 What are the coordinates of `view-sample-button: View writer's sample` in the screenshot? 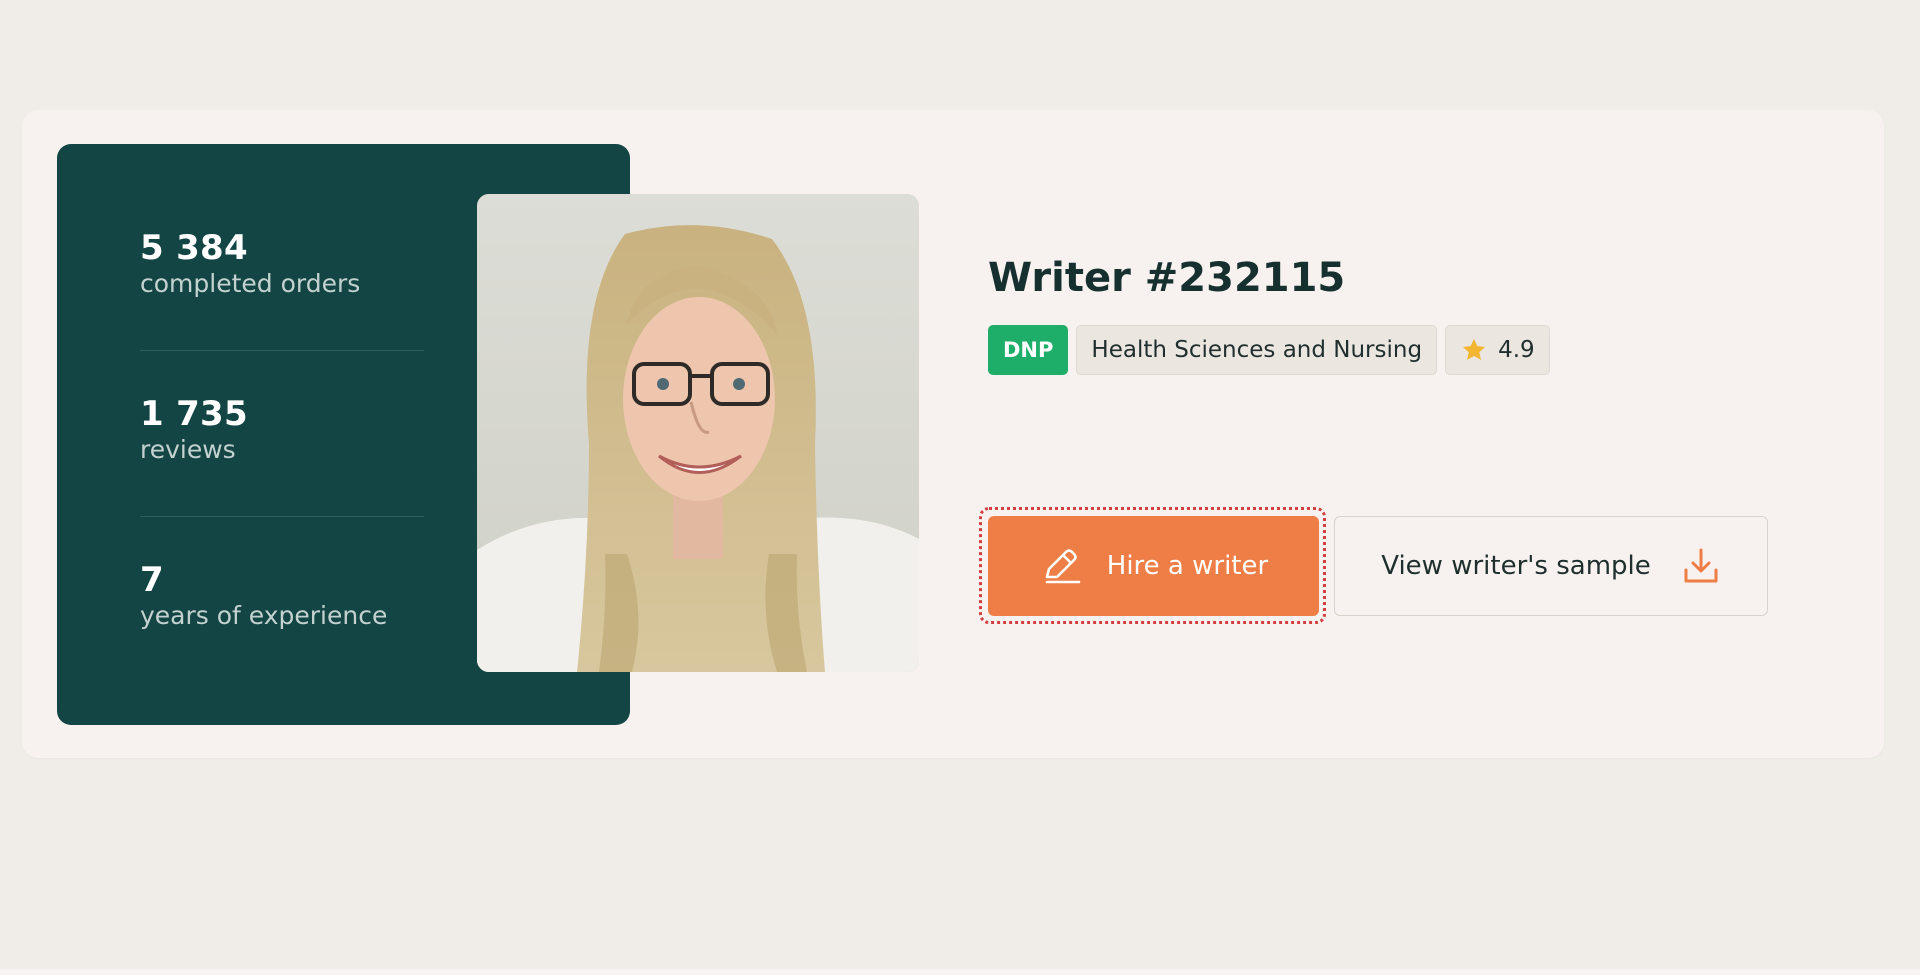 It's located at (1551, 566).